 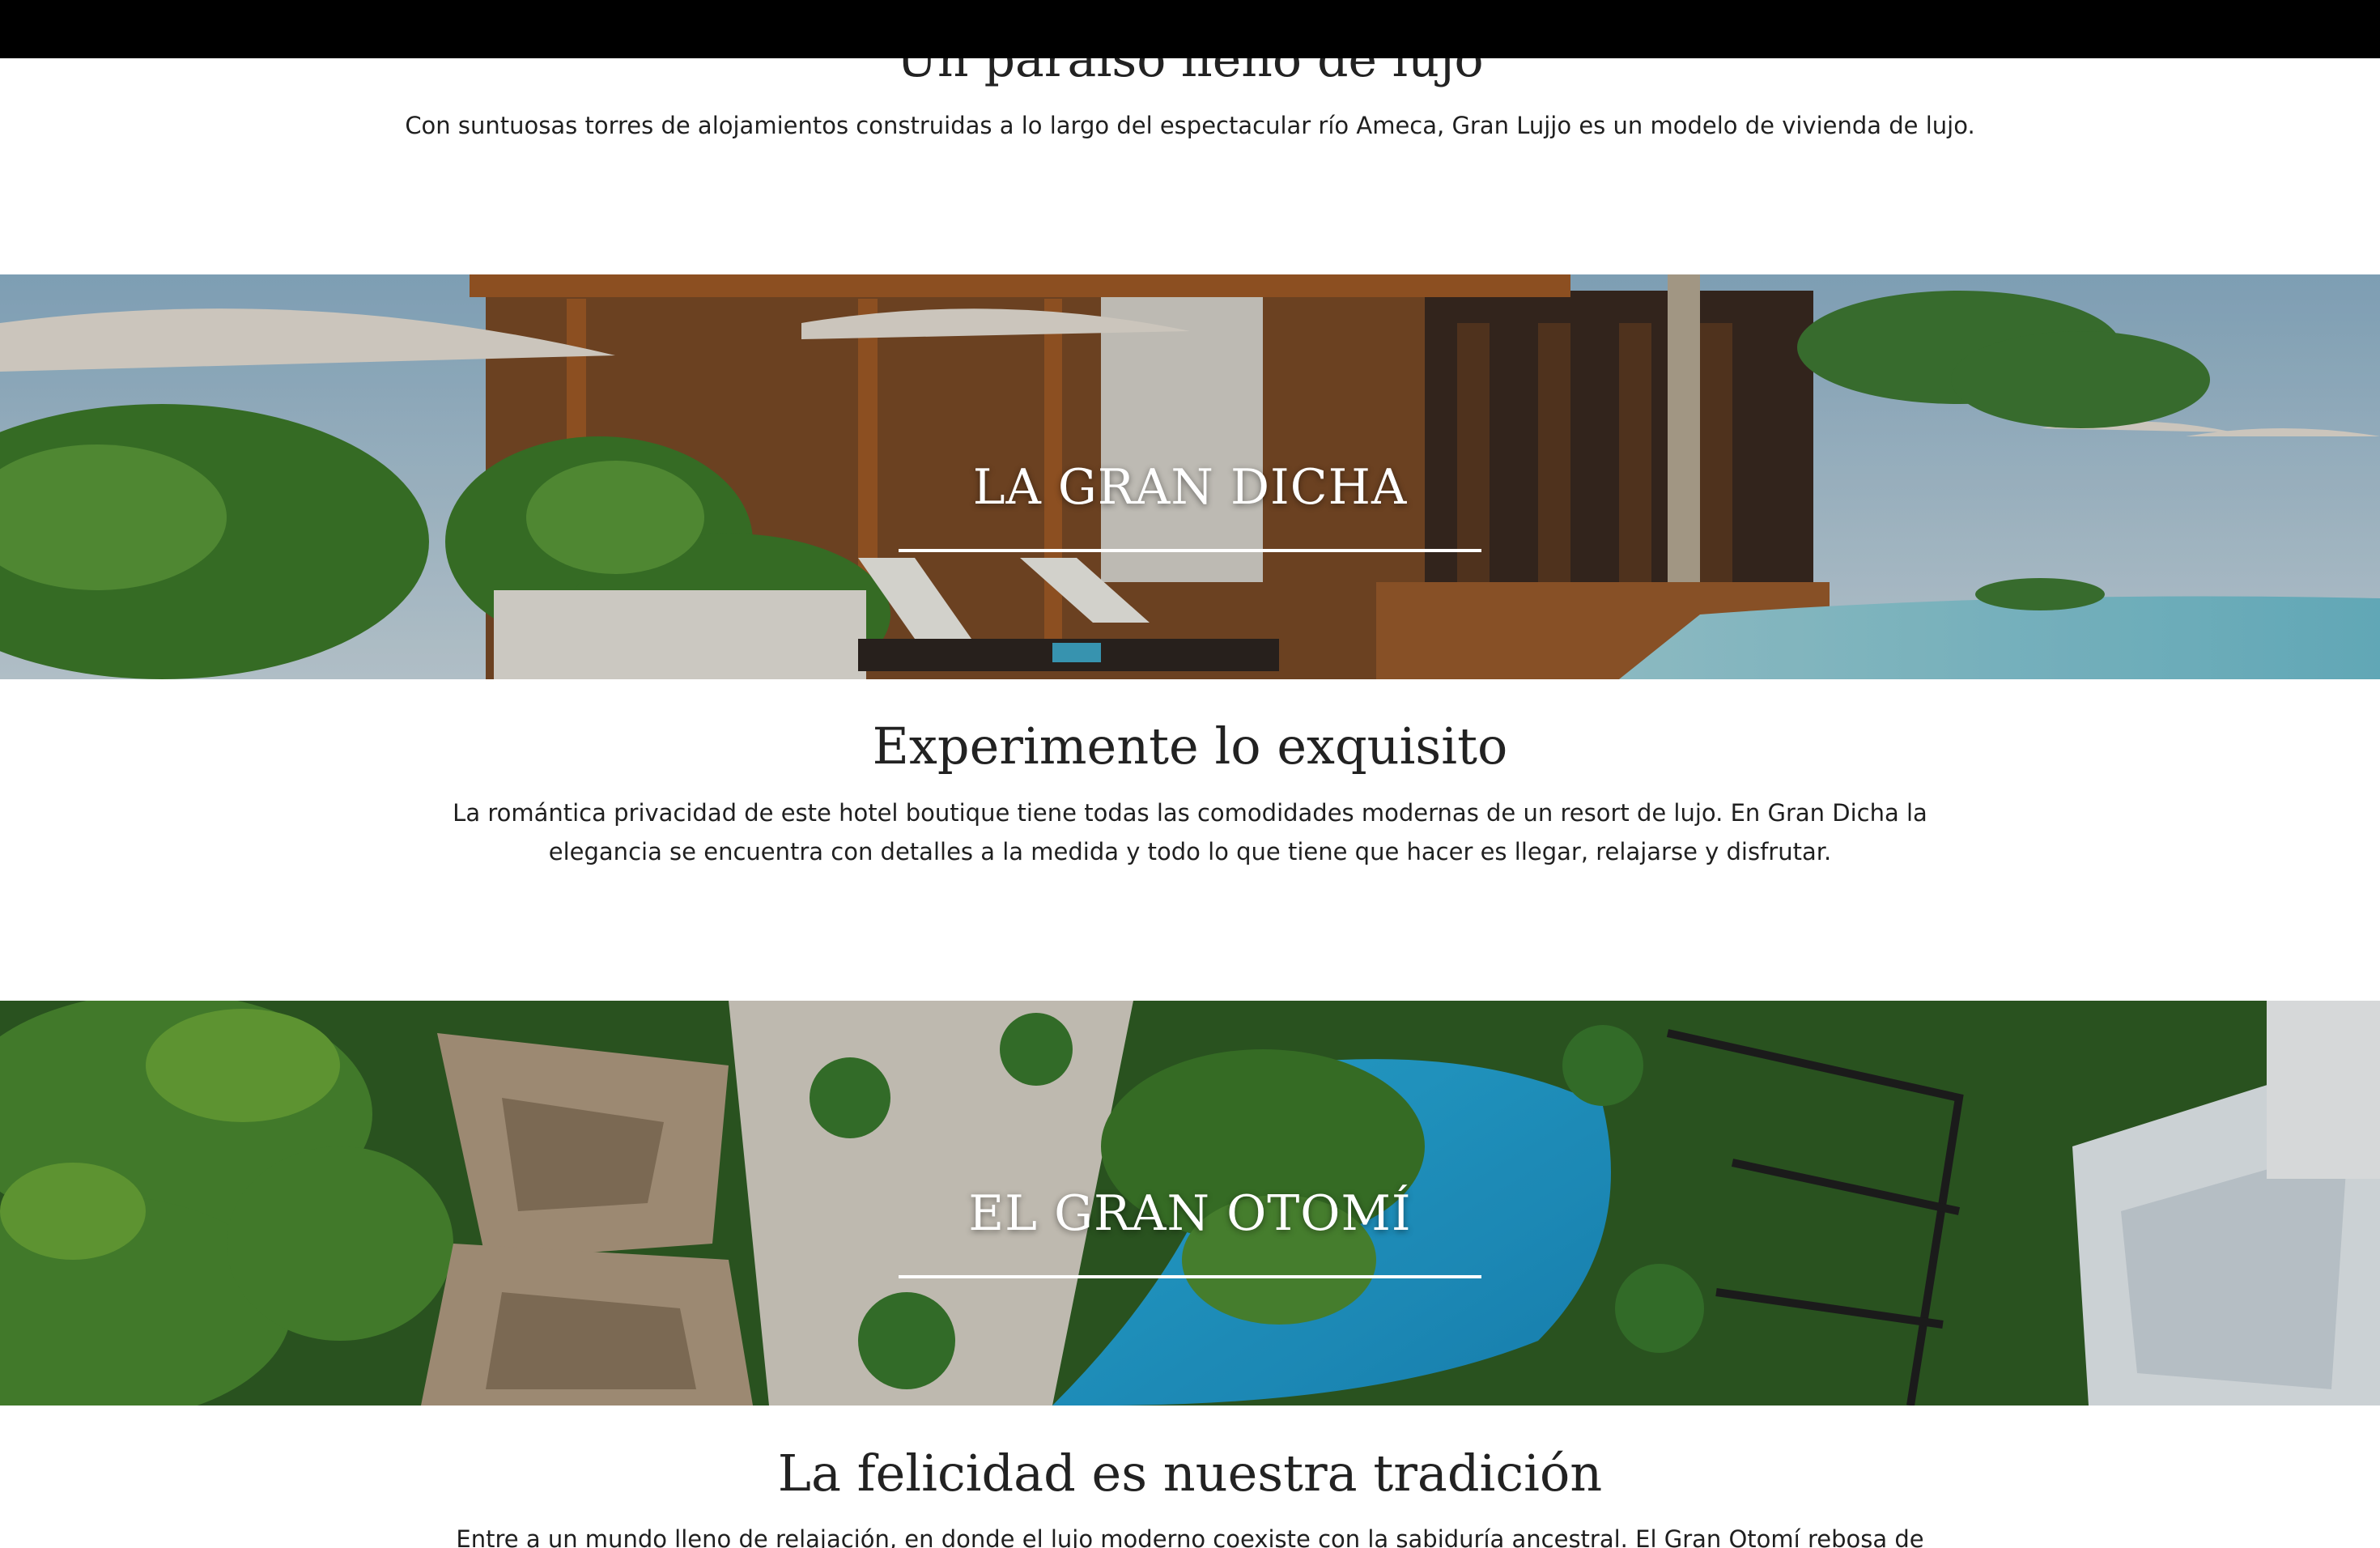 What do you see at coordinates (1190, 1213) in the screenshot?
I see `hero-title-el-gran-otomi: EL GRAN OTOMÍ` at bounding box center [1190, 1213].